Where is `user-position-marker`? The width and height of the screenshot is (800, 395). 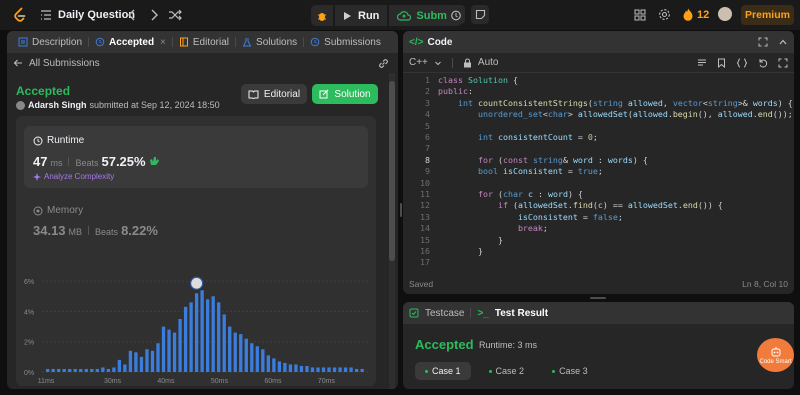
user-position-marker is located at coordinates (197, 283).